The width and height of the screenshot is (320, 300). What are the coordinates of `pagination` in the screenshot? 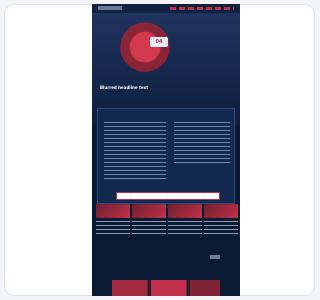 It's located at (215, 257).